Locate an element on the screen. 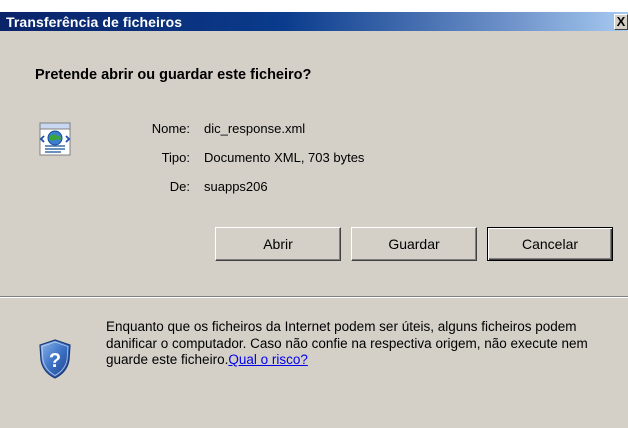 The image size is (628, 428). info-label-name: Nome: is located at coordinates (170, 128).